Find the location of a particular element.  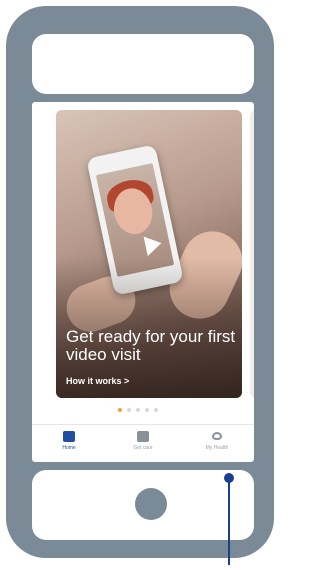

medical-bag-icon is located at coordinates (143, 436).